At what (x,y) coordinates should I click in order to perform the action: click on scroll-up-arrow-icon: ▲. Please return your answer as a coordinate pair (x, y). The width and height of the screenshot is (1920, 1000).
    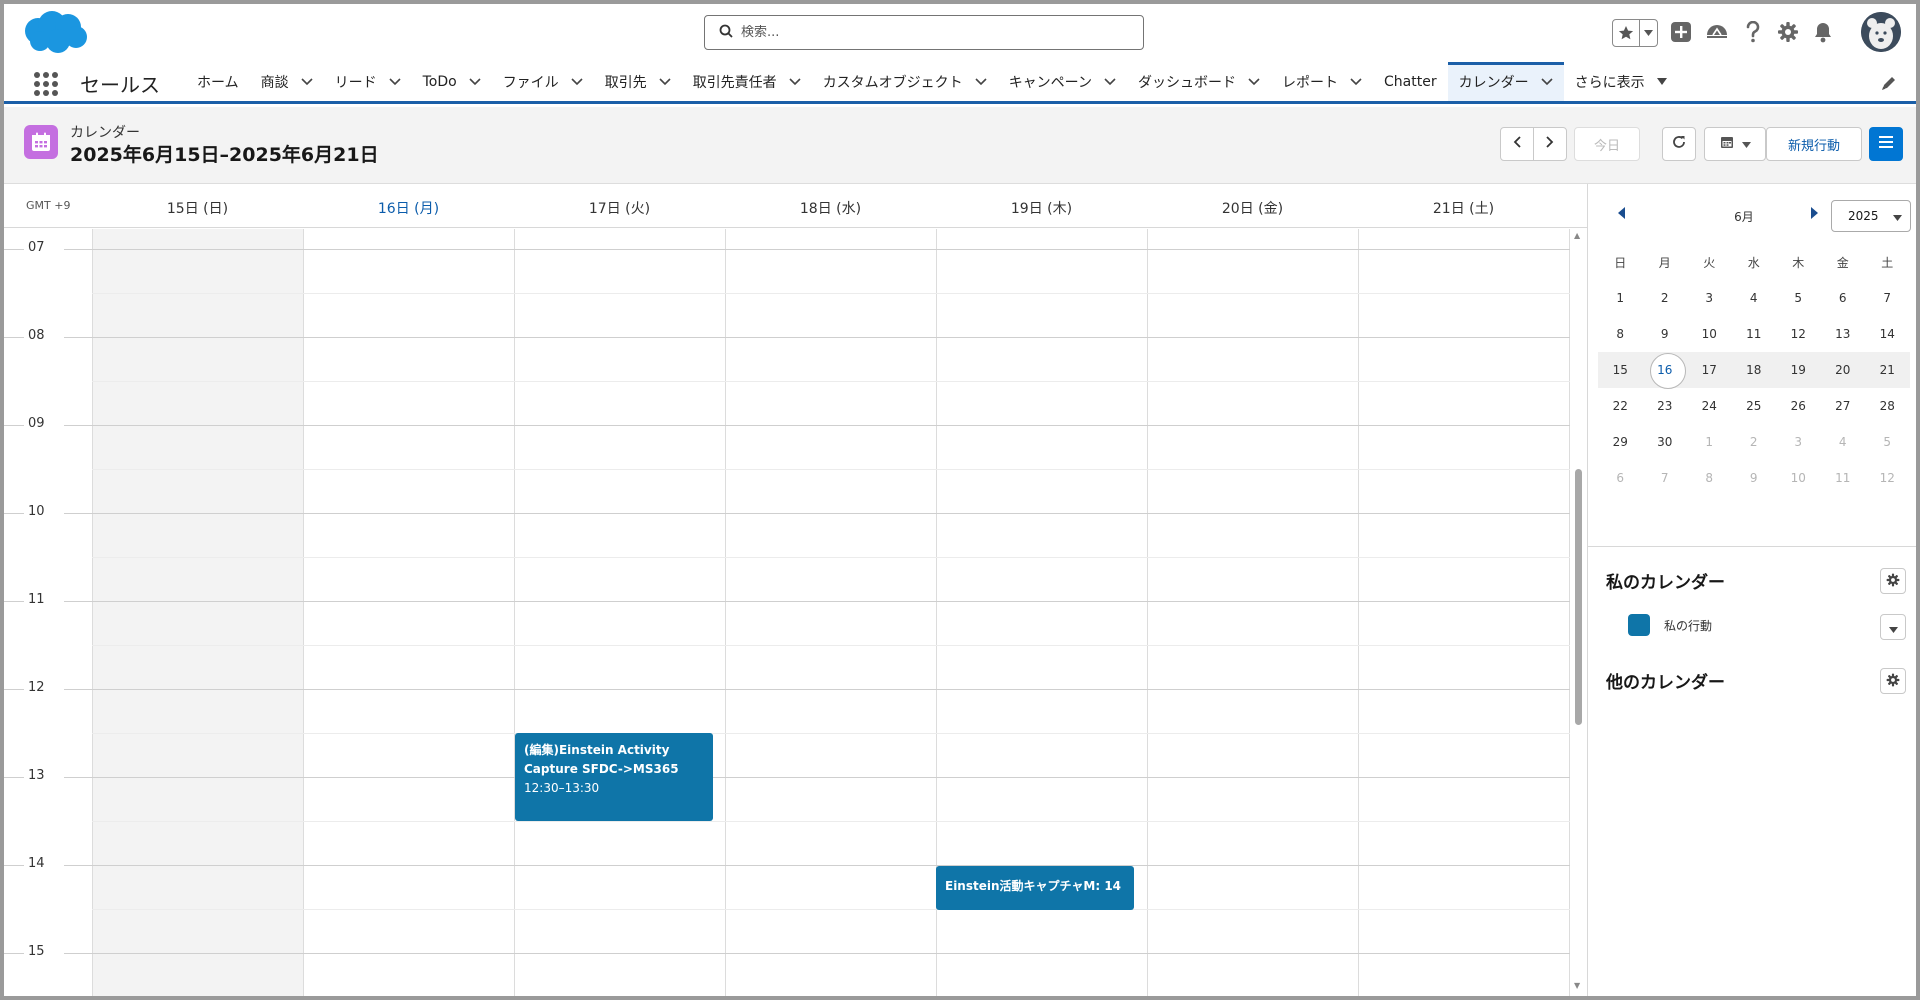
    Looking at the image, I should click on (1577, 235).